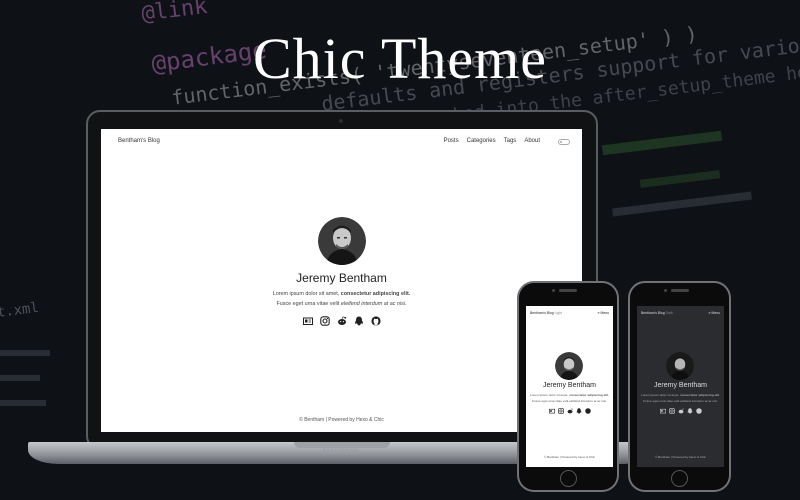  I want to click on laptop-label: MacBook, so click(341, 450).